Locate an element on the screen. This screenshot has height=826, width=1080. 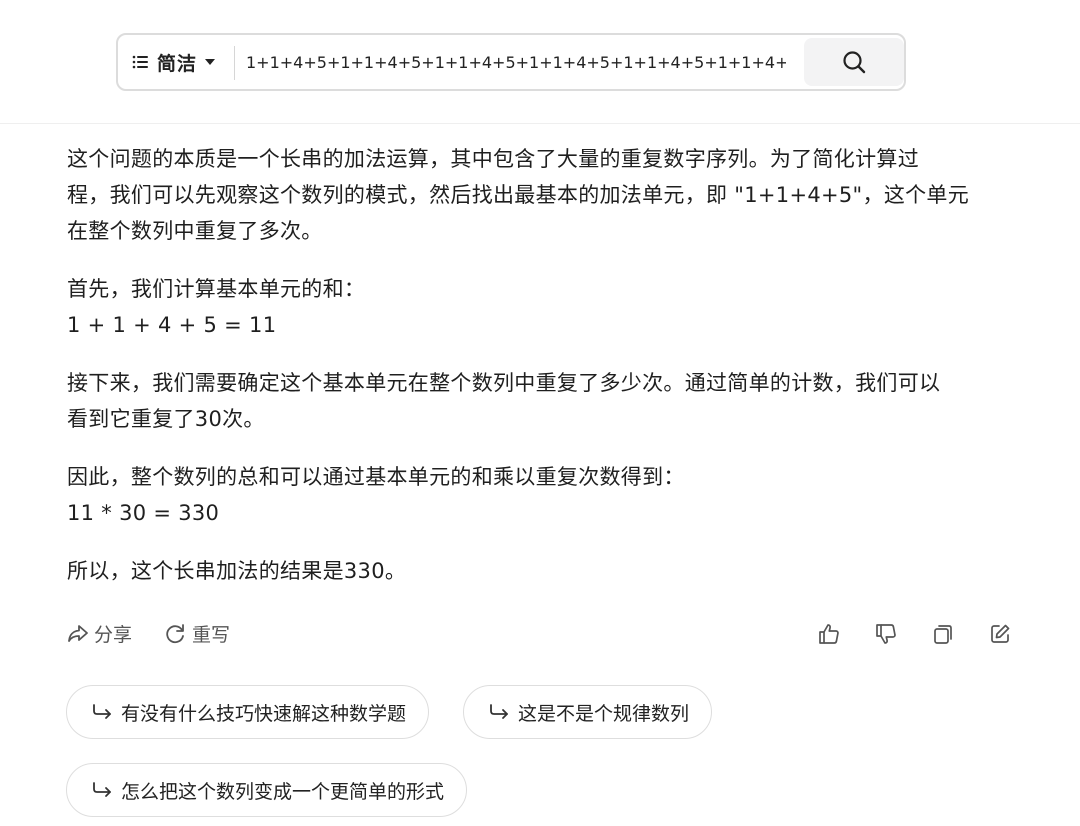
suggestion-text: 怎么把这个数列变成一个更简单的形式 is located at coordinates (283, 791).